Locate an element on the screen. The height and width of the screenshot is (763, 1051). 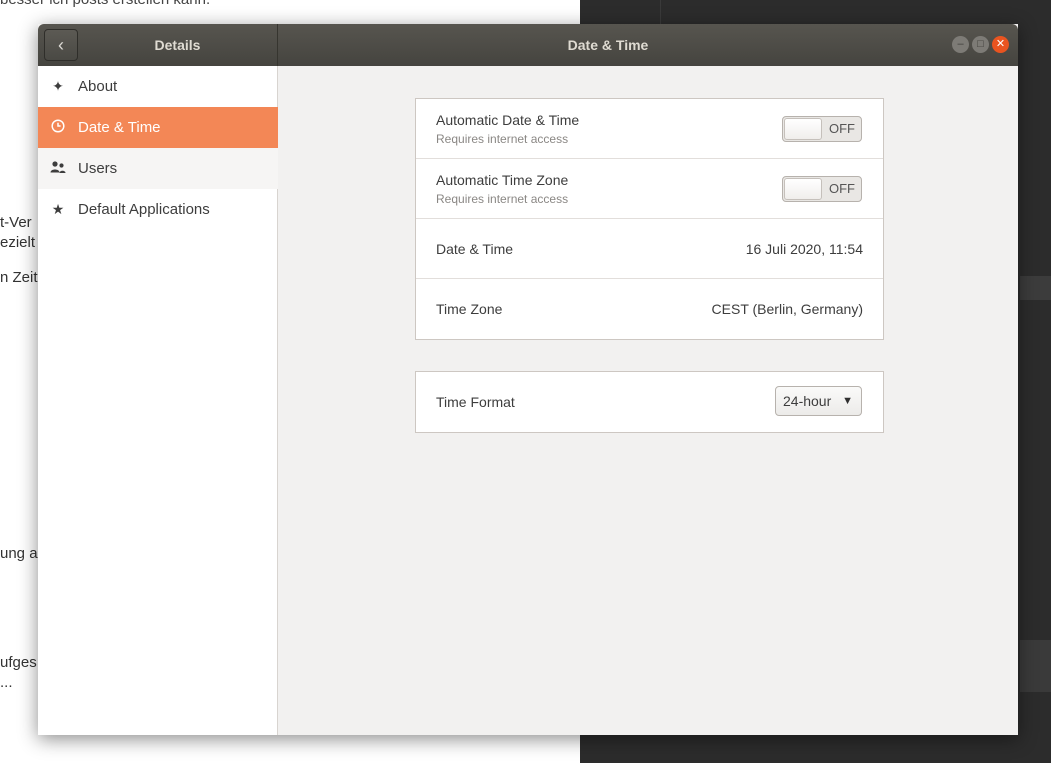
sidebar-title: Details is located at coordinates (177, 45).